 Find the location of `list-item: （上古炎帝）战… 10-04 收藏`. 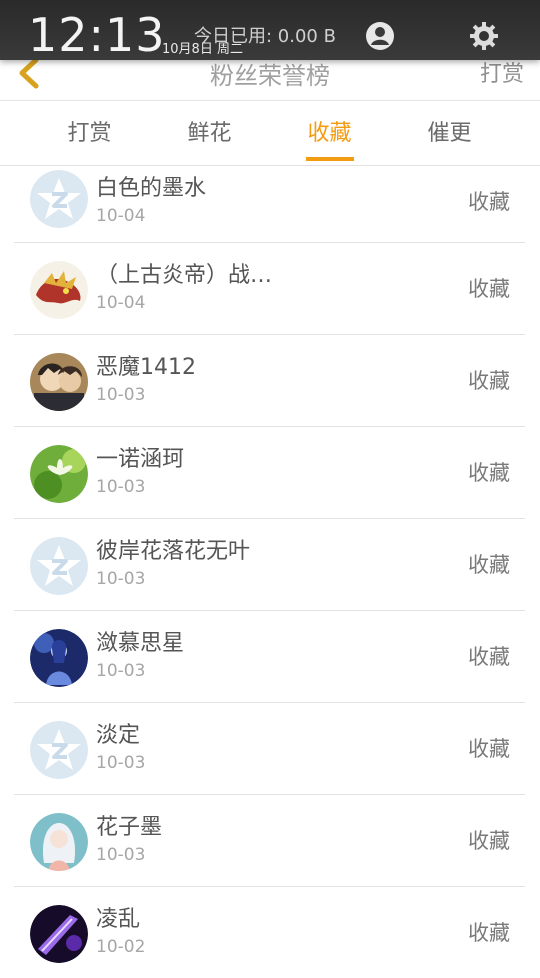

list-item: （上古炎帝）战… 10-04 收藏 is located at coordinates (269, 289).